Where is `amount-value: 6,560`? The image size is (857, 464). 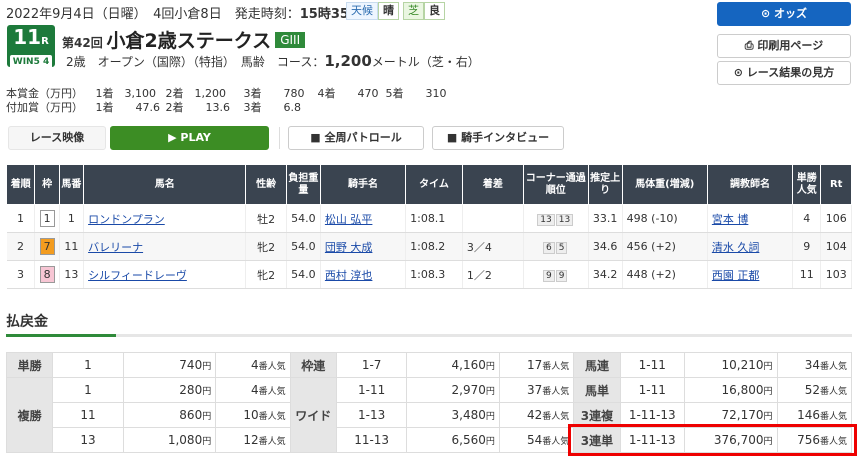
amount-value: 6,560 is located at coordinates (468, 440).